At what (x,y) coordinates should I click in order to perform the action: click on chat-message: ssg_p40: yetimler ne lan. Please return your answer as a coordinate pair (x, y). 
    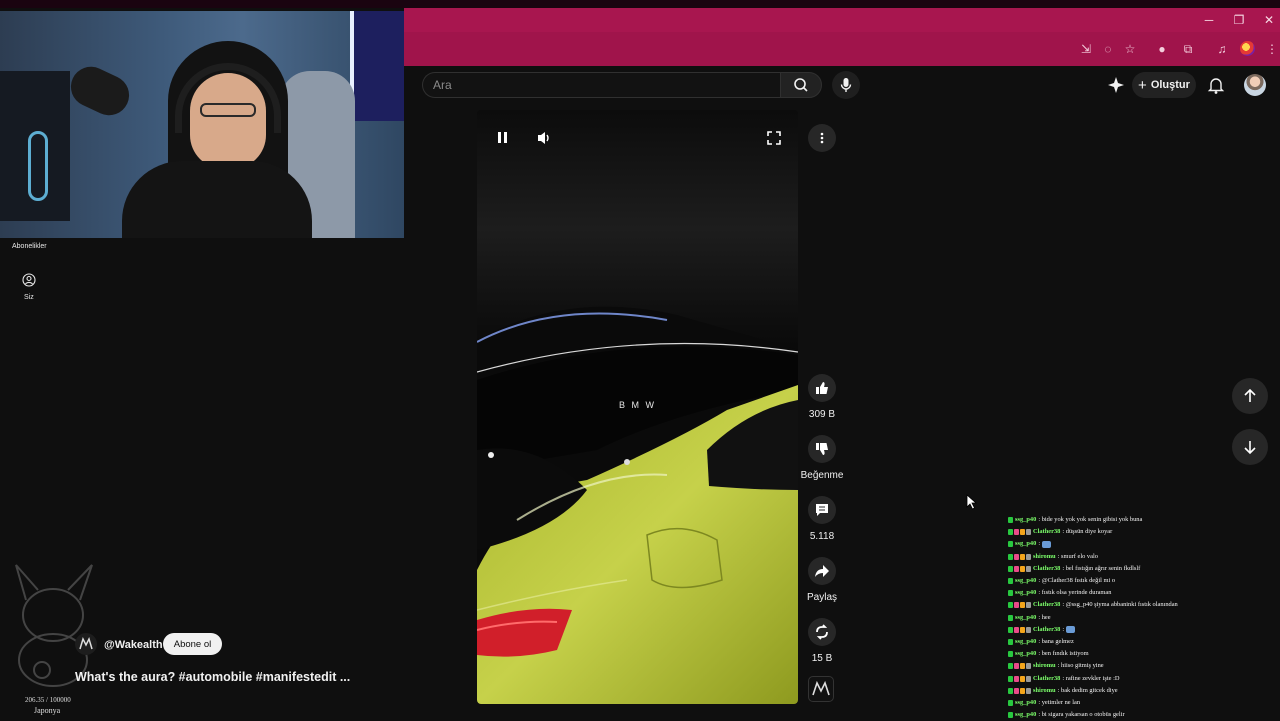
    Looking at the image, I should click on (1143, 703).